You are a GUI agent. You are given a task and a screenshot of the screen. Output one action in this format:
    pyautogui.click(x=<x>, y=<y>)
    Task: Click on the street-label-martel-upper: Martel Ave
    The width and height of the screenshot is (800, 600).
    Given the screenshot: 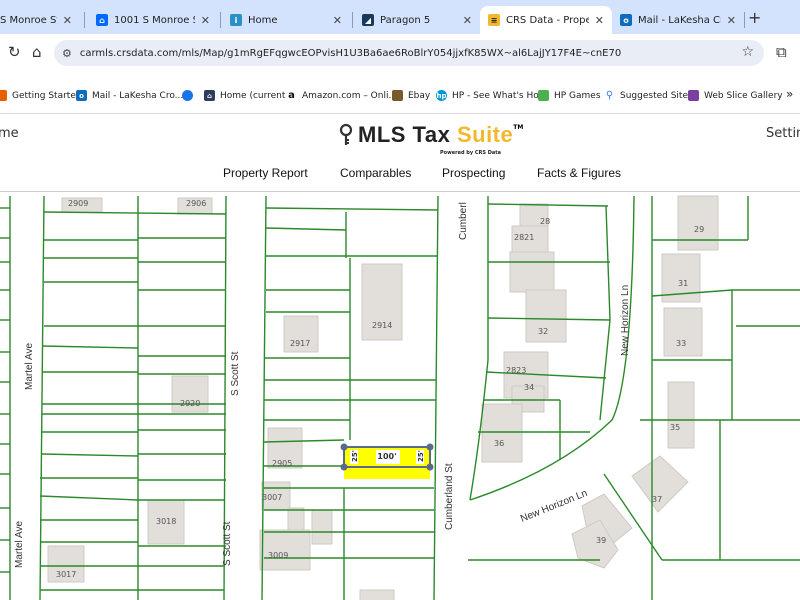 What is the action you would take?
    pyautogui.click(x=29, y=366)
    